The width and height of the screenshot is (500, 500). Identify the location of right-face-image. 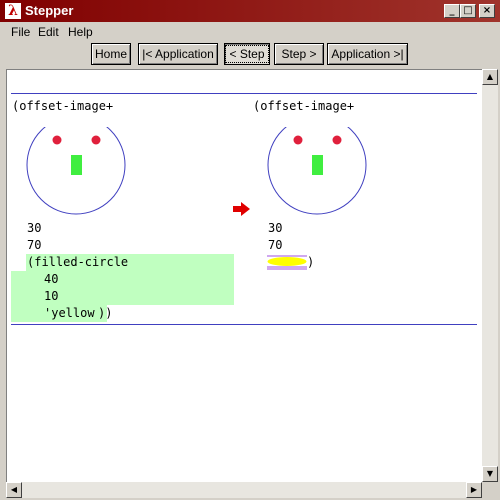
(317, 171).